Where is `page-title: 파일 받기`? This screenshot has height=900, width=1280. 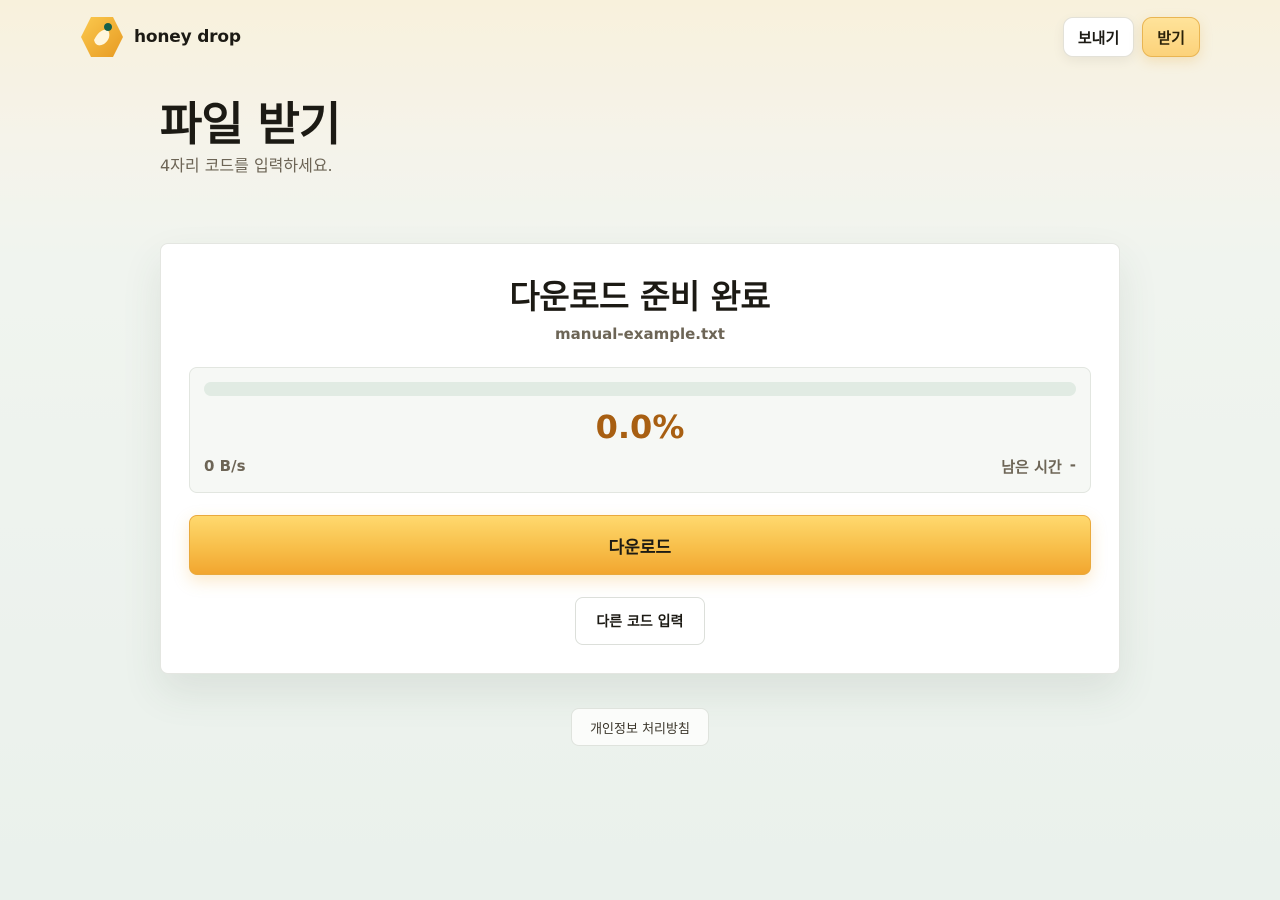
page-title: 파일 받기 is located at coordinates (250, 124).